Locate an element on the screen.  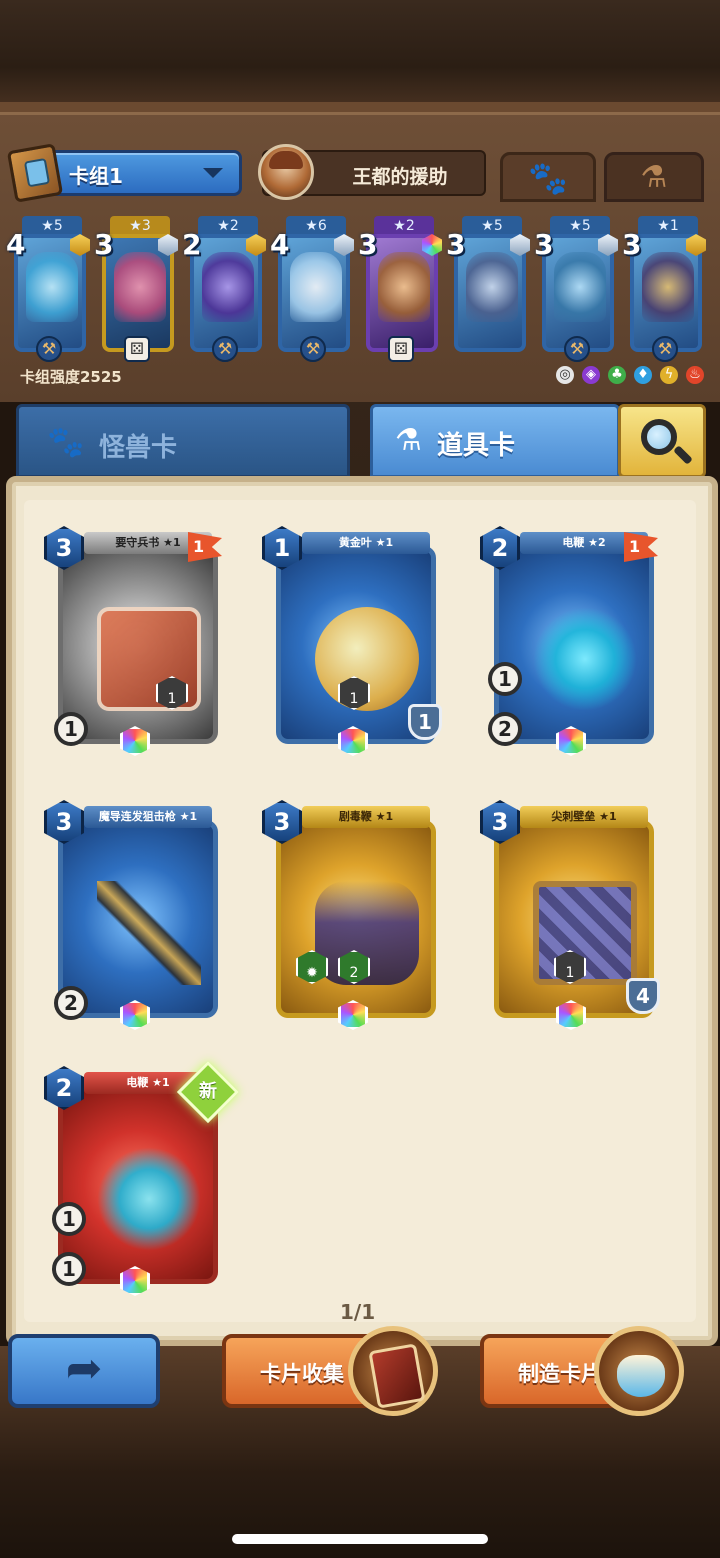
tab-monster-cards: 🐾 怪兽卡 is located at coordinates (183, 441).